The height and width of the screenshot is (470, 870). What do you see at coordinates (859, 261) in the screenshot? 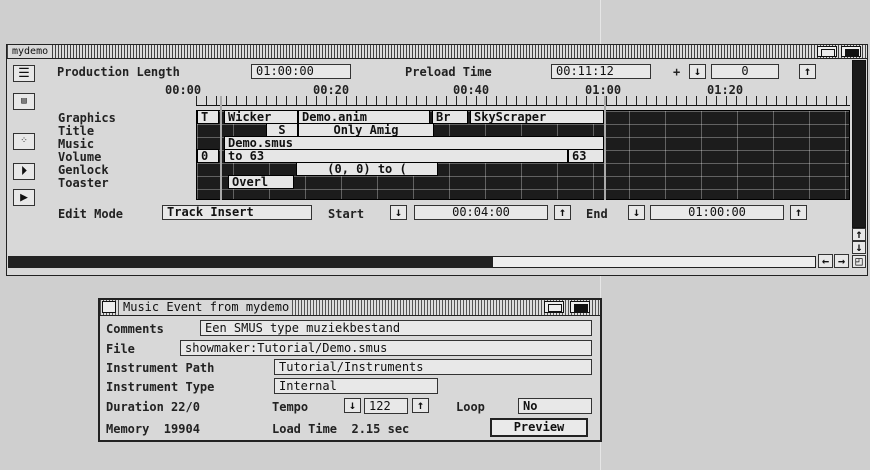
I see `resize-gadget-icon: ◰` at bounding box center [859, 261].